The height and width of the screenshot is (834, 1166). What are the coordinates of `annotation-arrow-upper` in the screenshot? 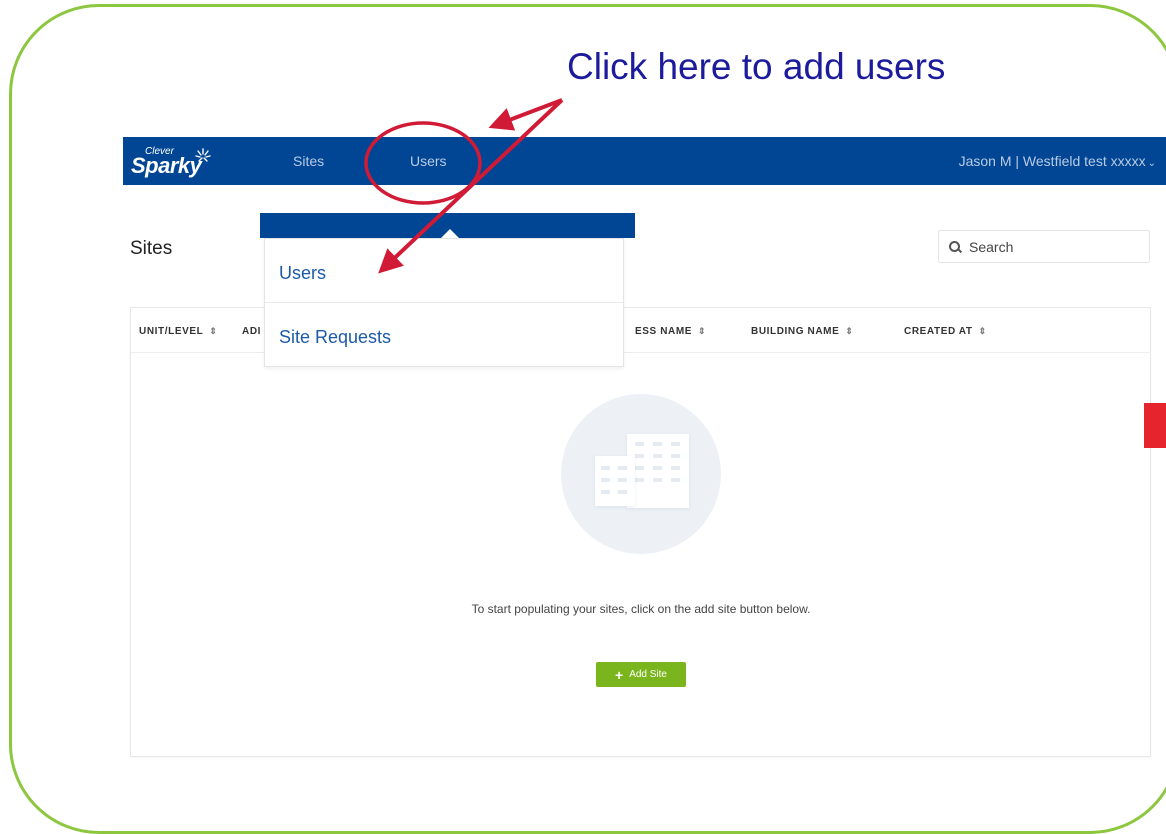 It's located at (525, 114).